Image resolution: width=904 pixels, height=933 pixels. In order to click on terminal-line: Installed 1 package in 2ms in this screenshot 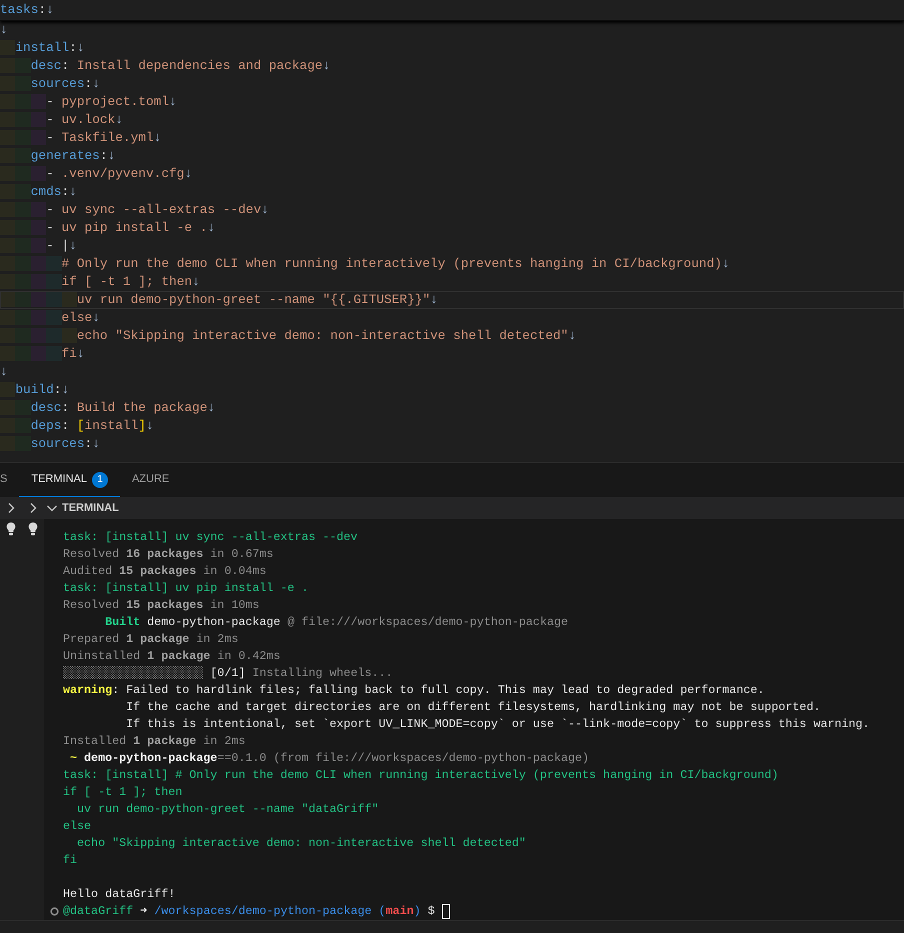, I will do `click(154, 741)`.